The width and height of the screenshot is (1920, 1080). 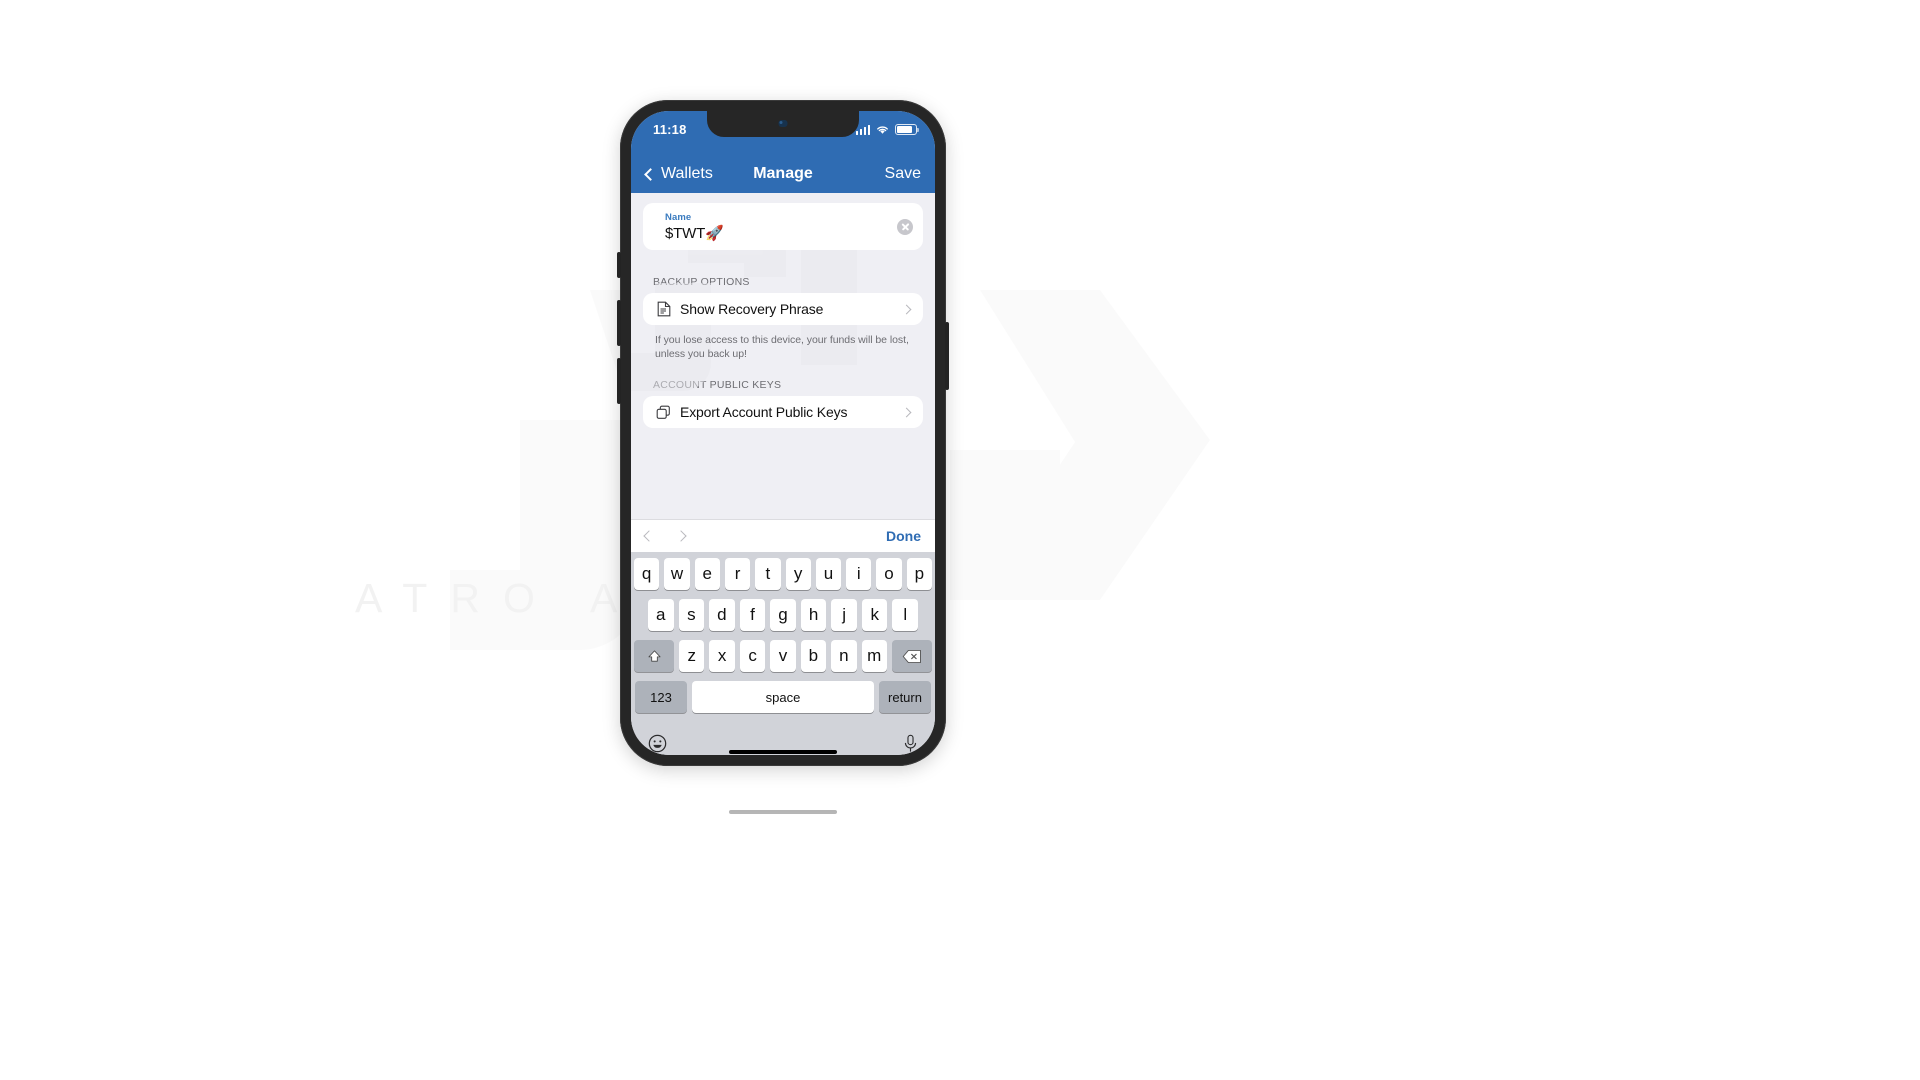 I want to click on key-l: l, so click(x=905, y=615).